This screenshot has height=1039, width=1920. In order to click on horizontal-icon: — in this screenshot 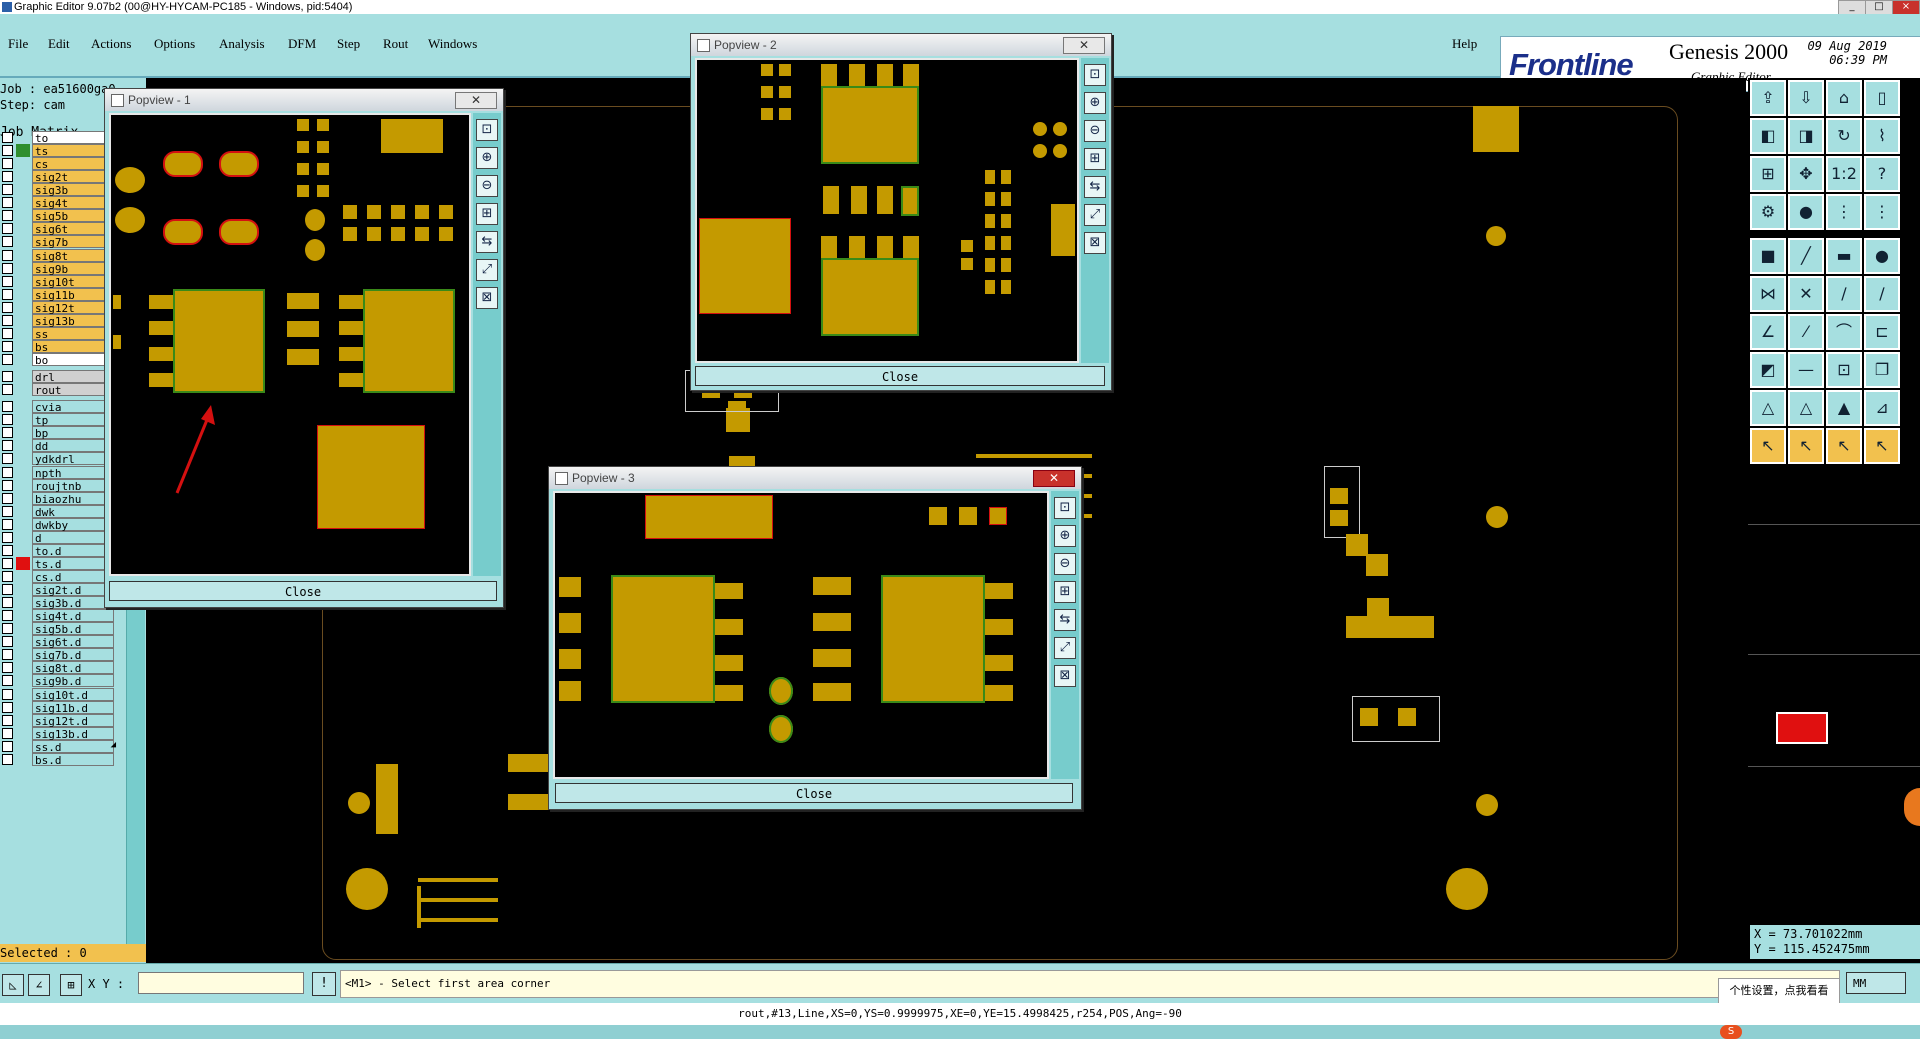, I will do `click(1806, 370)`.